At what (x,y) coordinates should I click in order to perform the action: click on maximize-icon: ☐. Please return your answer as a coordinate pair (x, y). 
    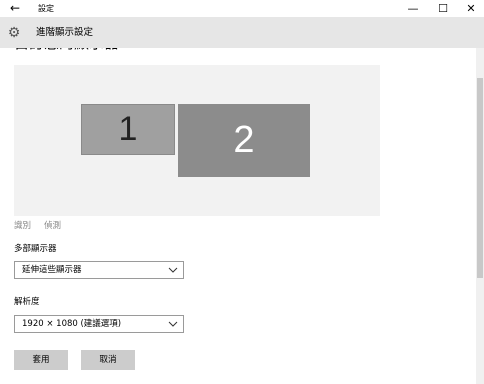
    Looking at the image, I should click on (443, 8).